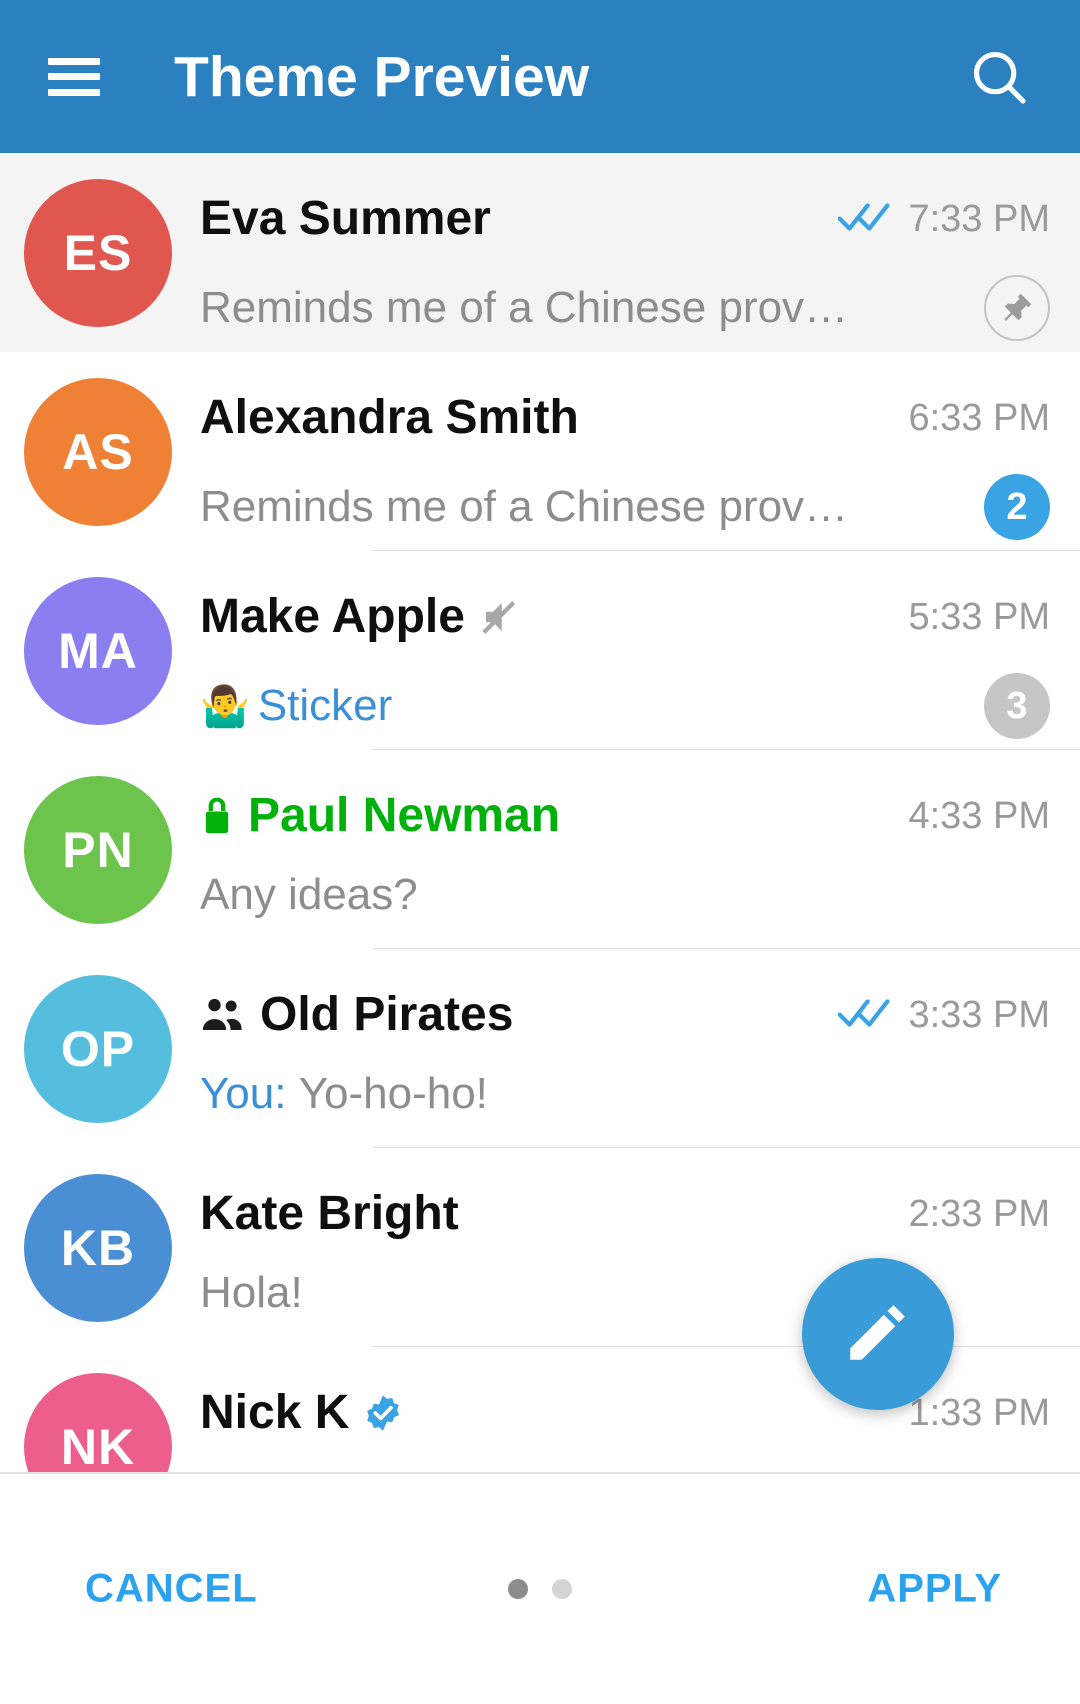  I want to click on avatar-initials: KB, so click(98, 1248).